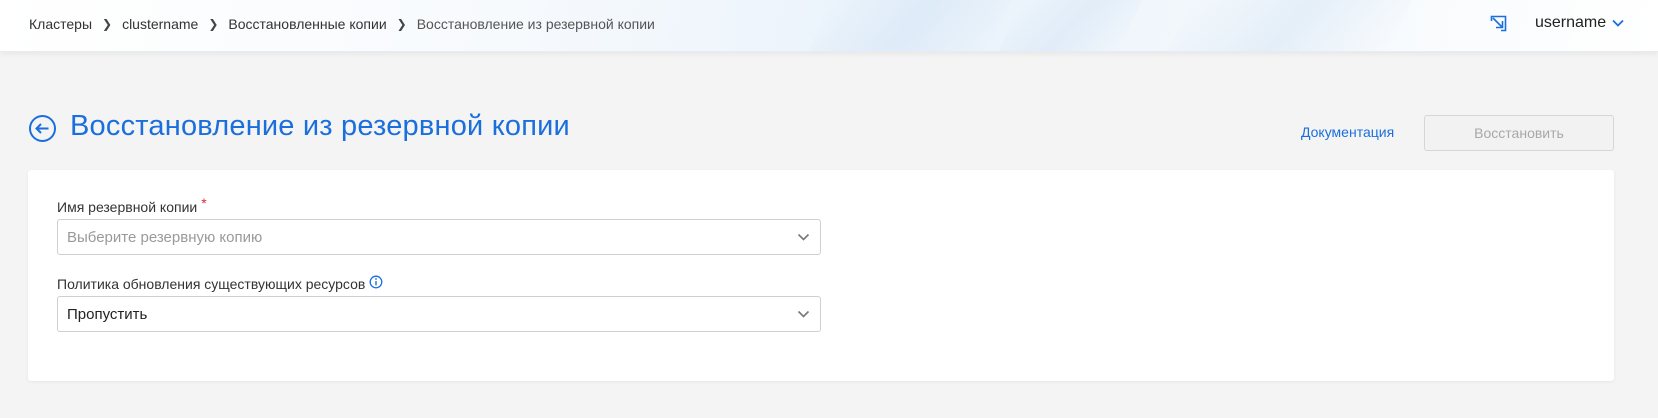 This screenshot has height=418, width=1658. Describe the element at coordinates (1498, 23) in the screenshot. I see `export-icon` at that location.